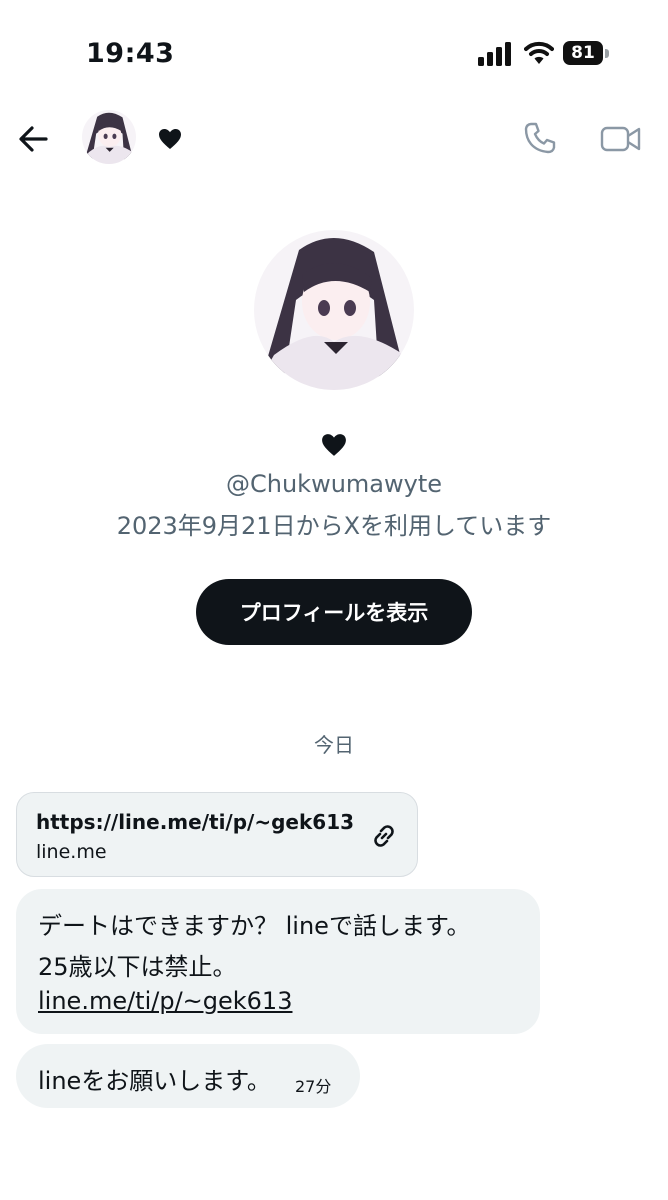  What do you see at coordinates (254, 926) in the screenshot?
I see `message-text: デートはできますか？ lineで話します。` at bounding box center [254, 926].